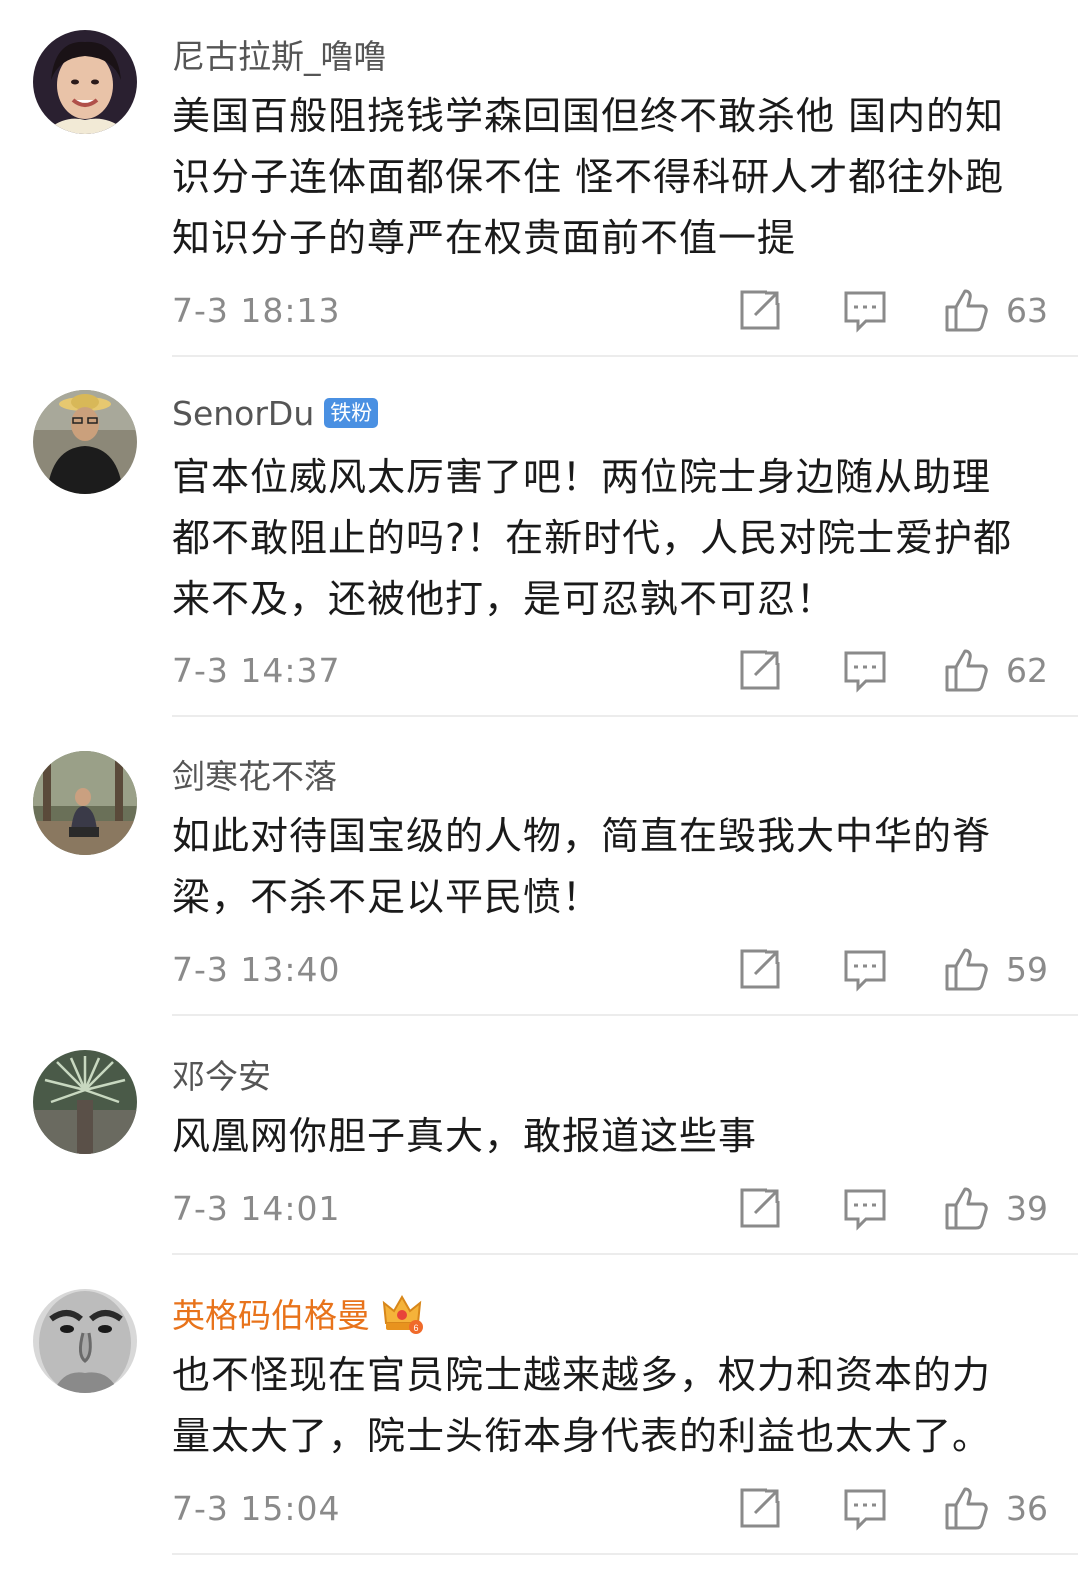 Image resolution: width=1078 pixels, height=1571 pixels. What do you see at coordinates (256, 1508) in the screenshot?
I see `timestamp: 7-3 15:04` at bounding box center [256, 1508].